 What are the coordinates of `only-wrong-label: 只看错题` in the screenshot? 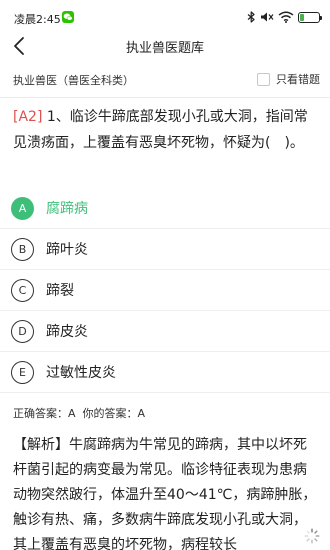 It's located at (298, 79).